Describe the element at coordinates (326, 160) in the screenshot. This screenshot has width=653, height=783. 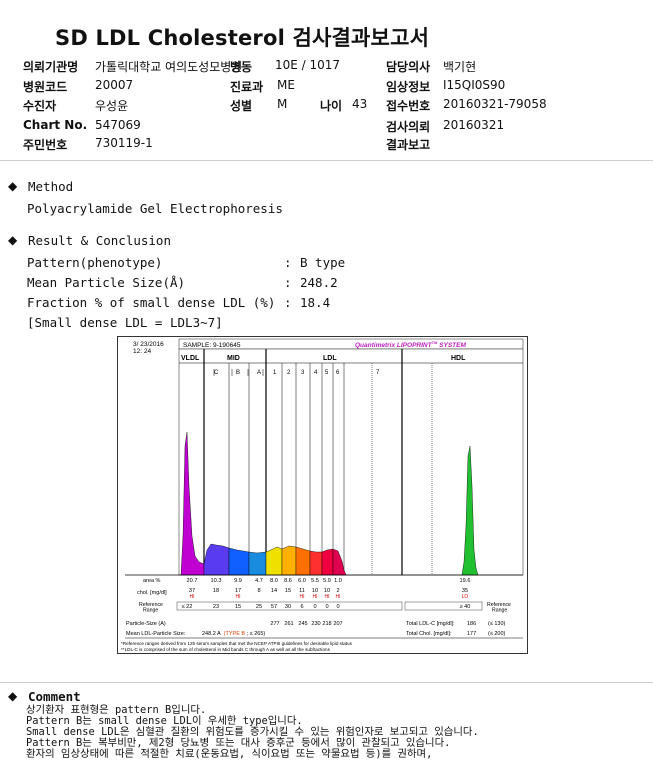
I see `header-divider` at that location.